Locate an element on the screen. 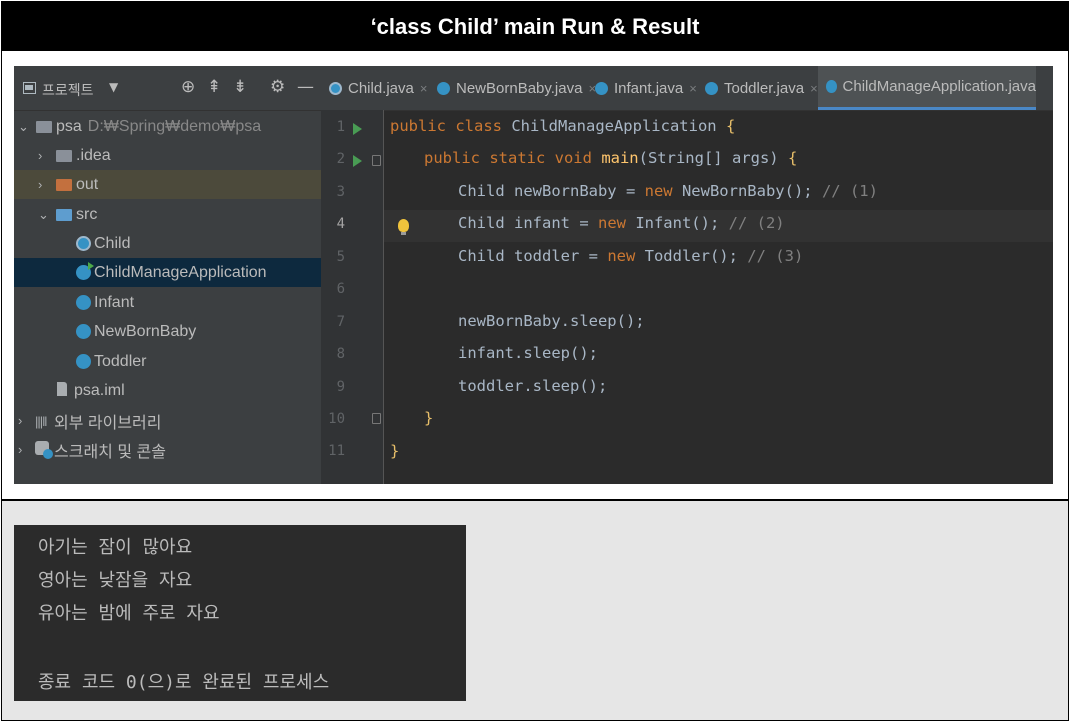 Image resolution: width=1072 pixels, height=724 pixels. project-view-icon is located at coordinates (29, 88).